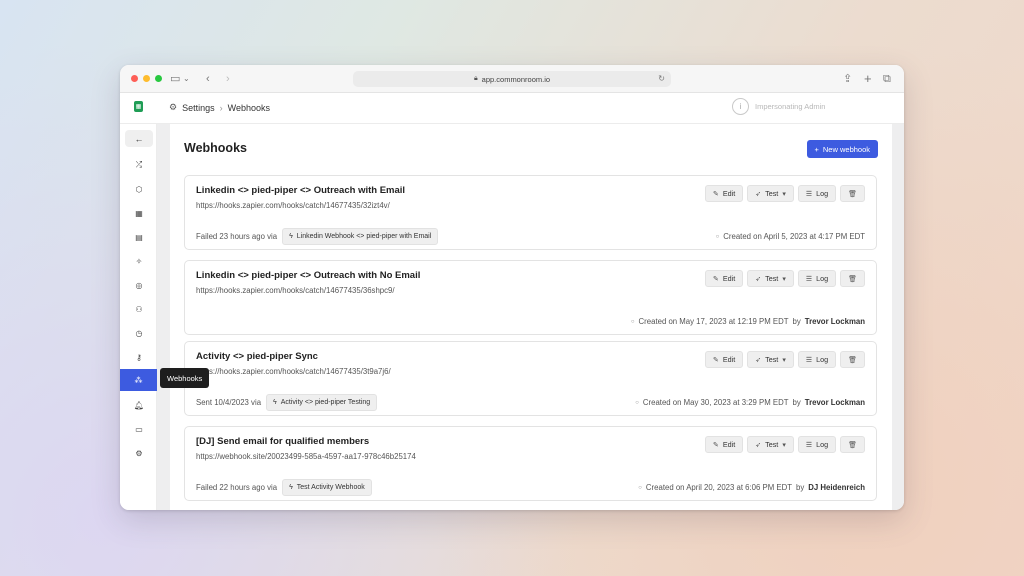 This screenshot has height=576, width=1024. What do you see at coordinates (139, 237) in the screenshot?
I see `sidebar-item-reports: ▤` at bounding box center [139, 237].